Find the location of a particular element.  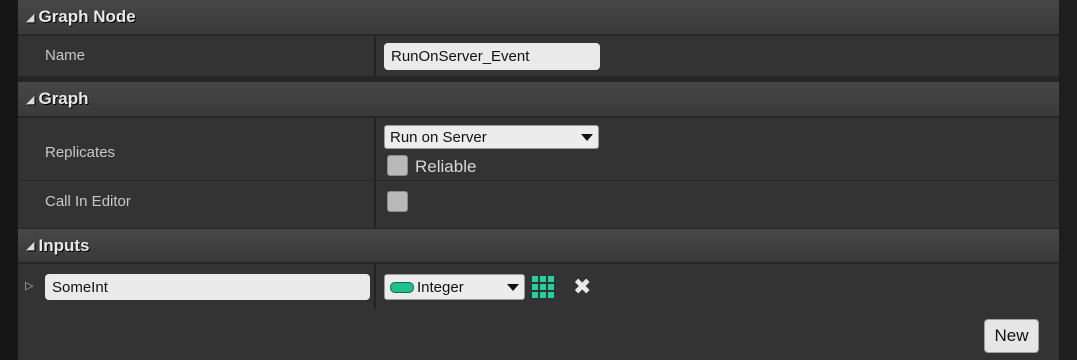

array-grid-icon is located at coordinates (543, 287).